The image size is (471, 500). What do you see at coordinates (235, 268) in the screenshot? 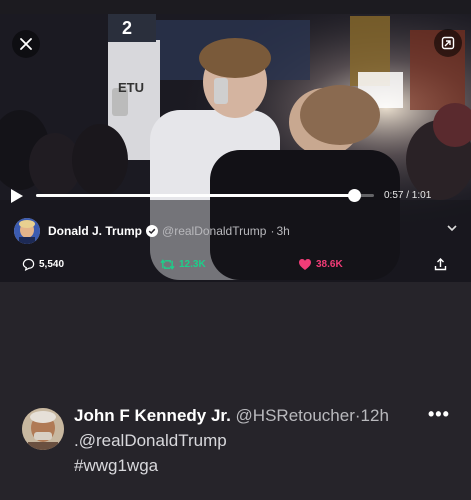
I see `action-bar: 5,540 12.3K 38.6K` at bounding box center [235, 268].